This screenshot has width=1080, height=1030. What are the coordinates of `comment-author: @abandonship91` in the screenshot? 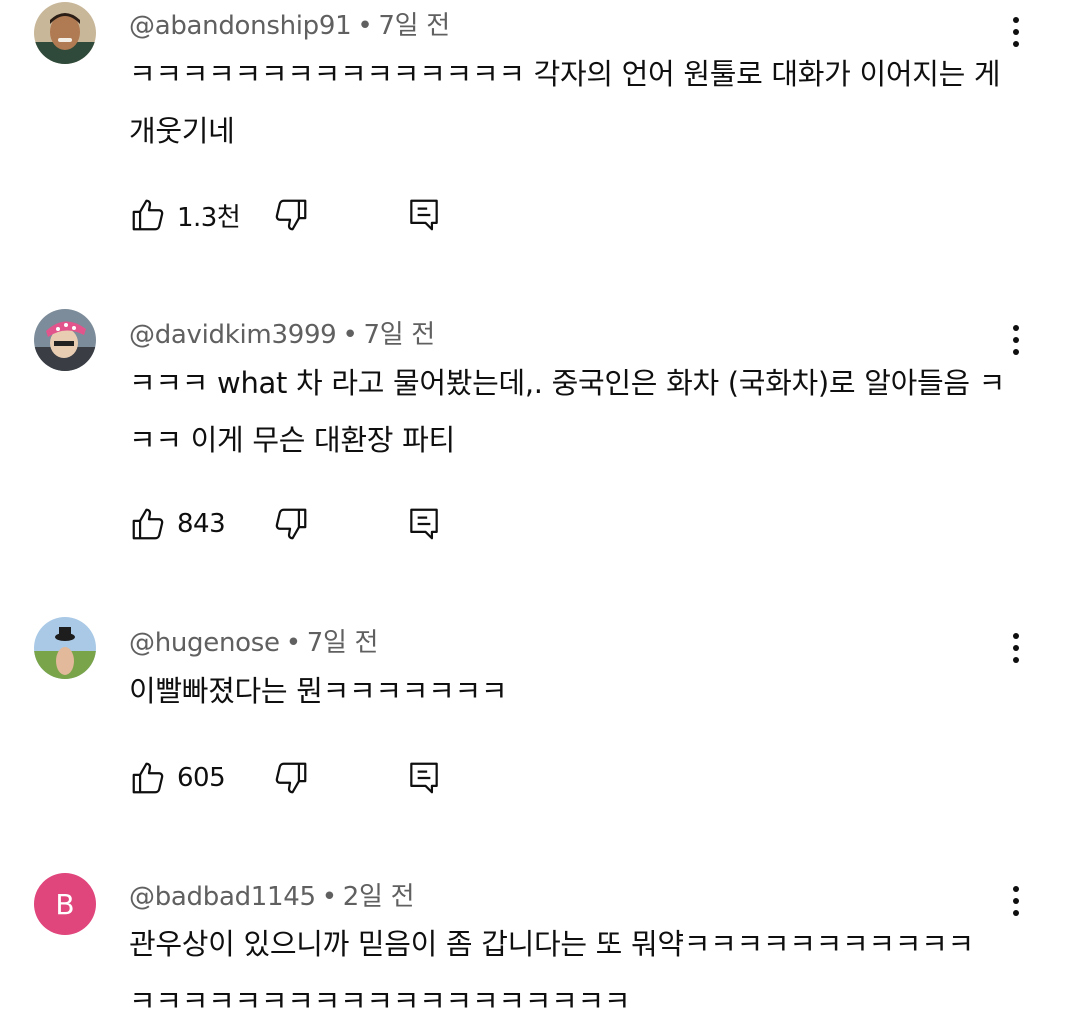 It's located at (240, 26).